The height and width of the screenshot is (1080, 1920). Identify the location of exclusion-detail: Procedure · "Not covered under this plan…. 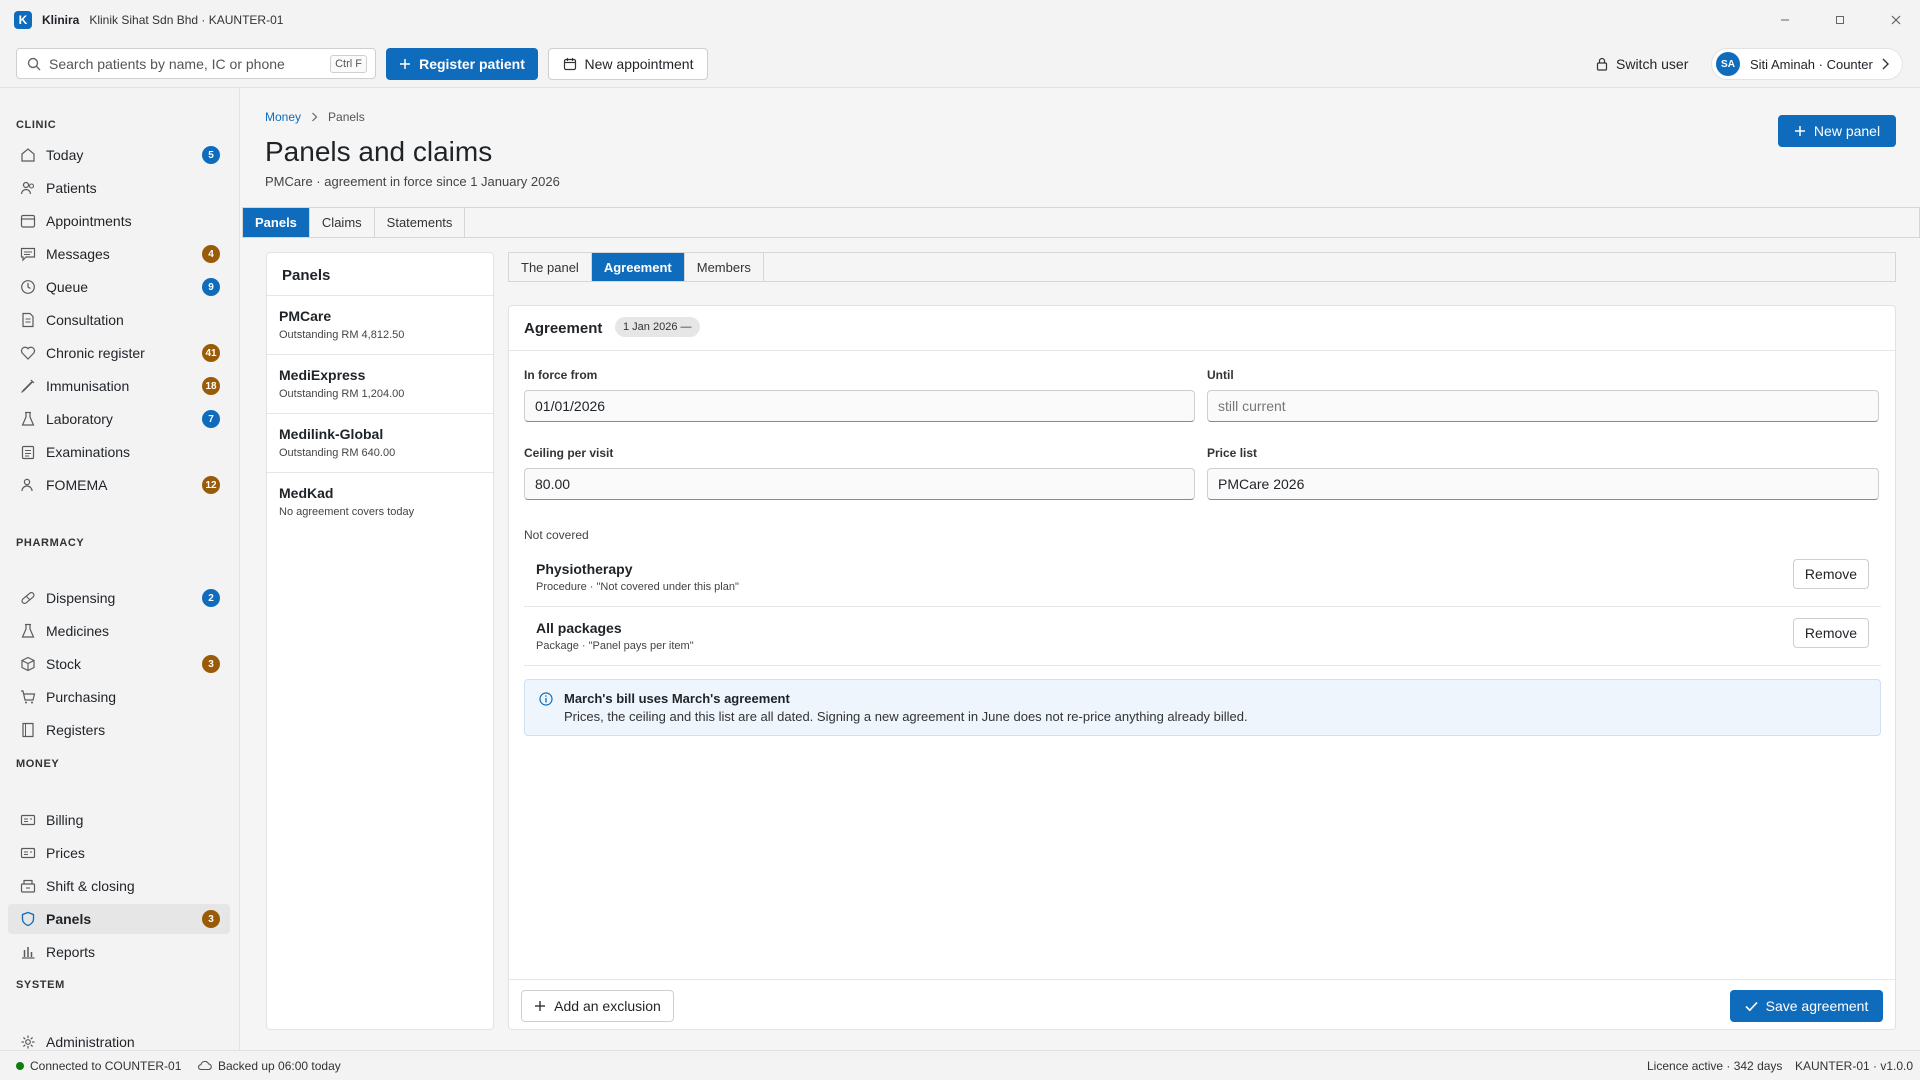
(637, 587).